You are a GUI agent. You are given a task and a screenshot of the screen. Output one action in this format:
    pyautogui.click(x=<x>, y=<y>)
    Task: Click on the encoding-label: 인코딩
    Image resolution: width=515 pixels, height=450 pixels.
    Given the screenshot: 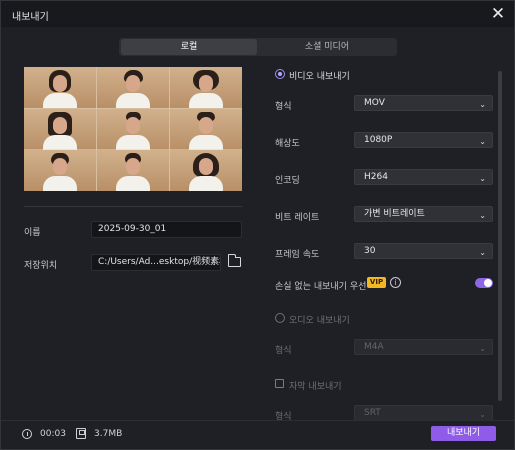 What is the action you would take?
    pyautogui.click(x=287, y=181)
    